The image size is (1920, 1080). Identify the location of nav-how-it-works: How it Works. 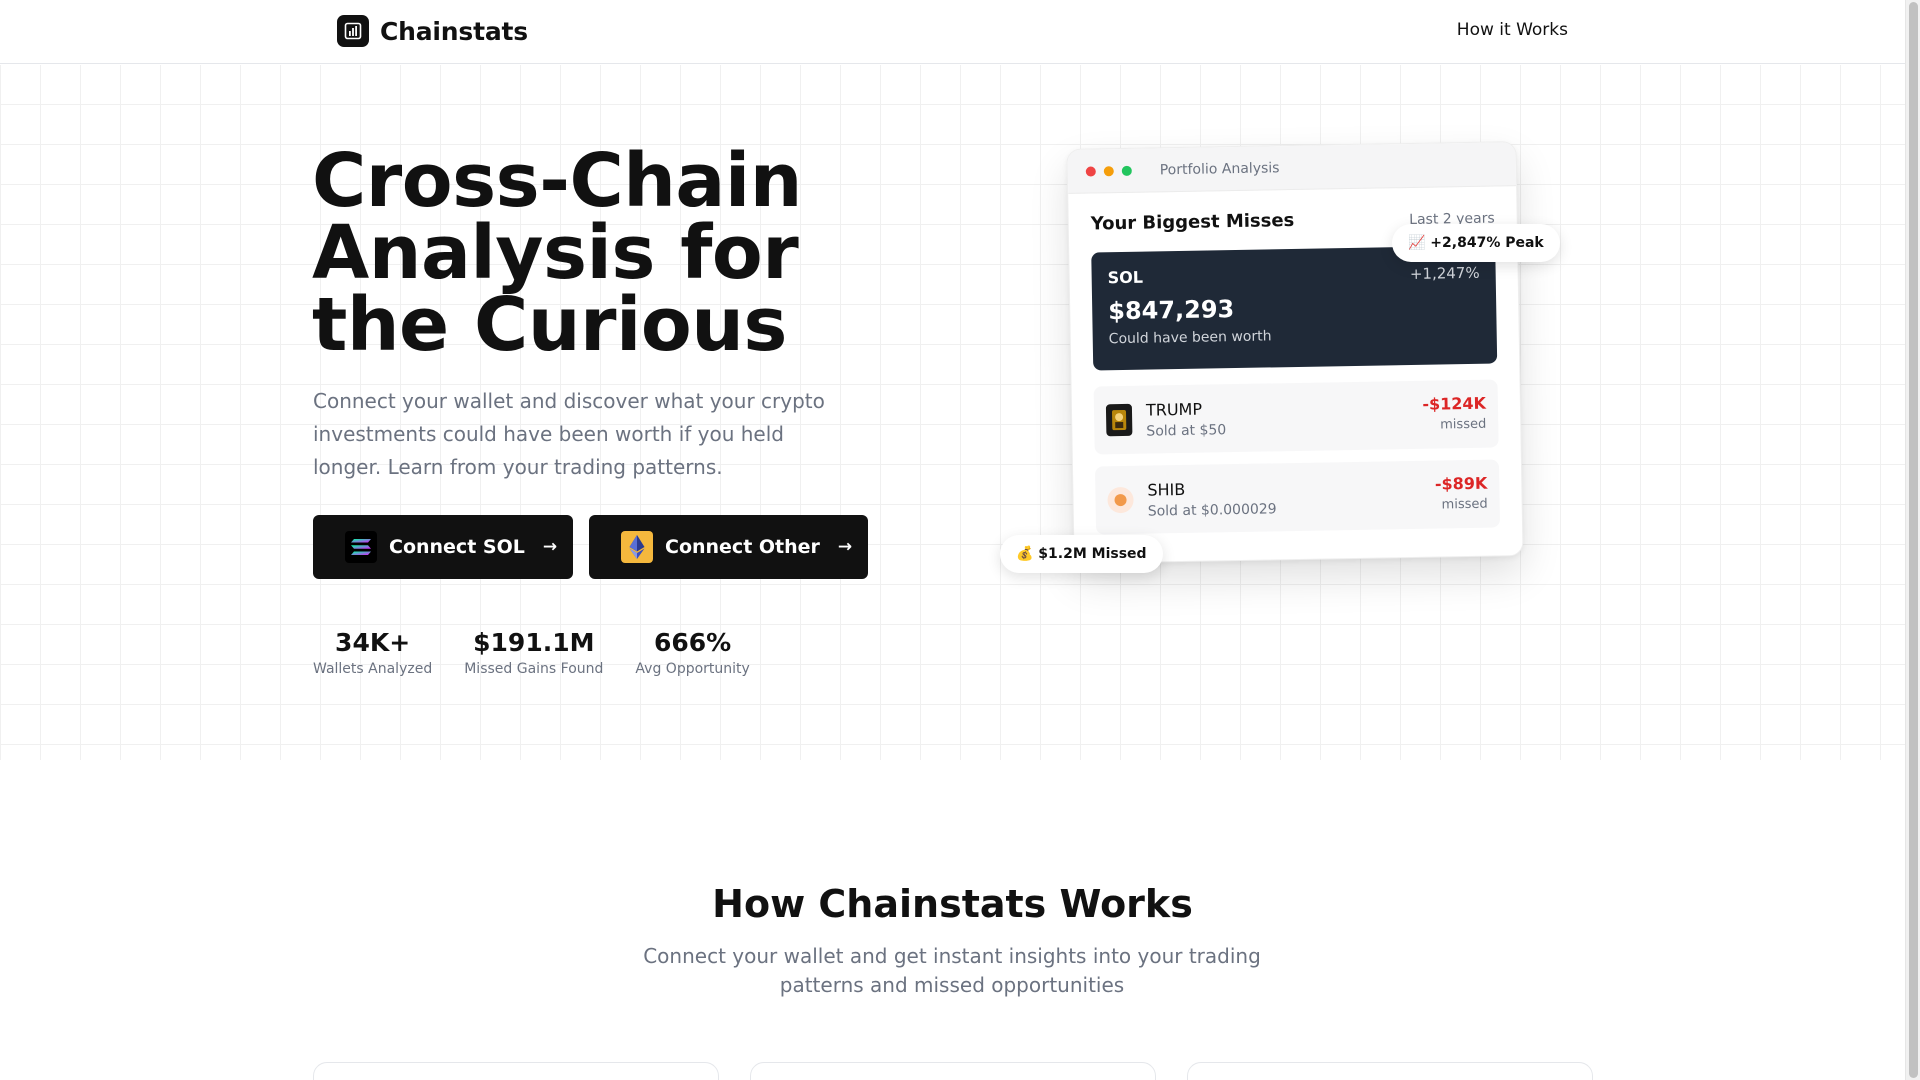
(1512, 30).